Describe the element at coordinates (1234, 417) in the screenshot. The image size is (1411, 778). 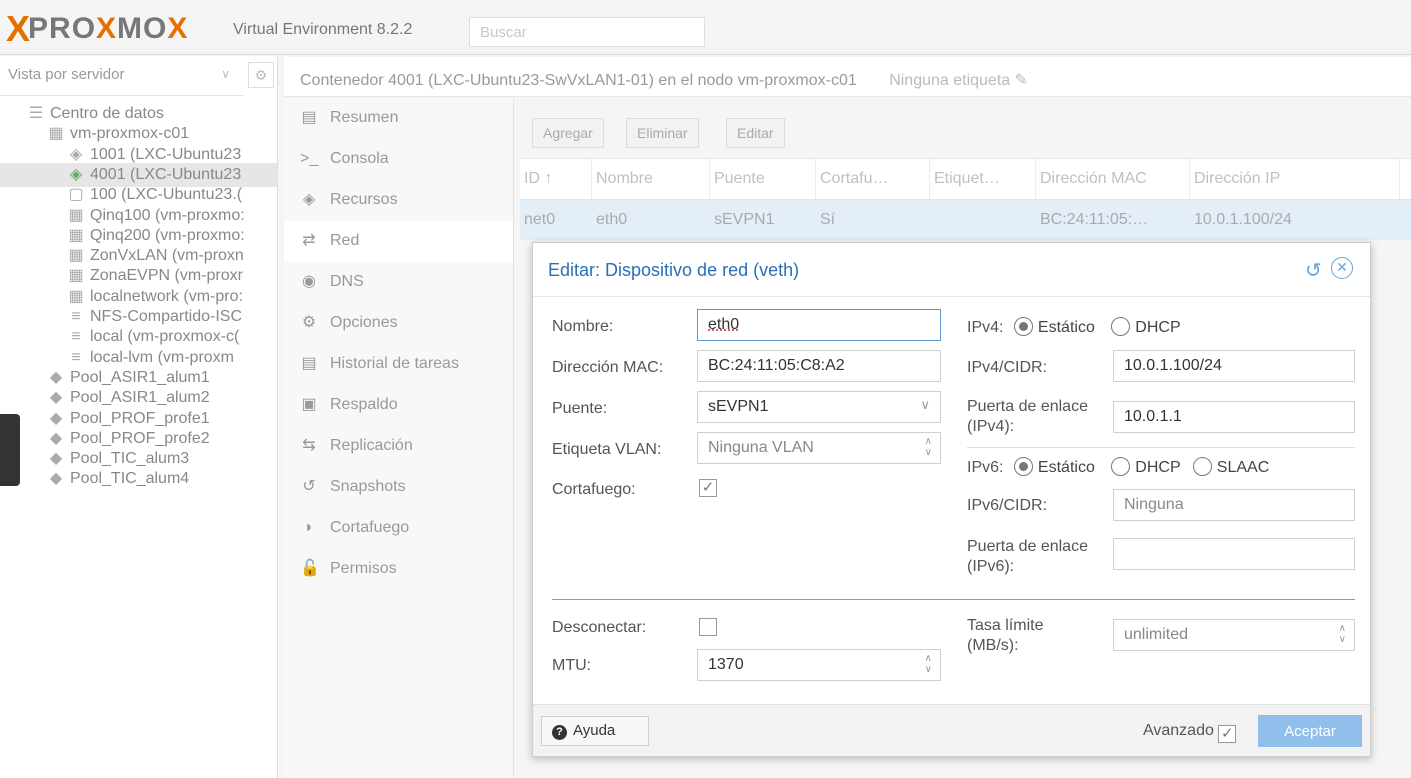
I see `gateway4-field: 10.0.1.1` at that location.